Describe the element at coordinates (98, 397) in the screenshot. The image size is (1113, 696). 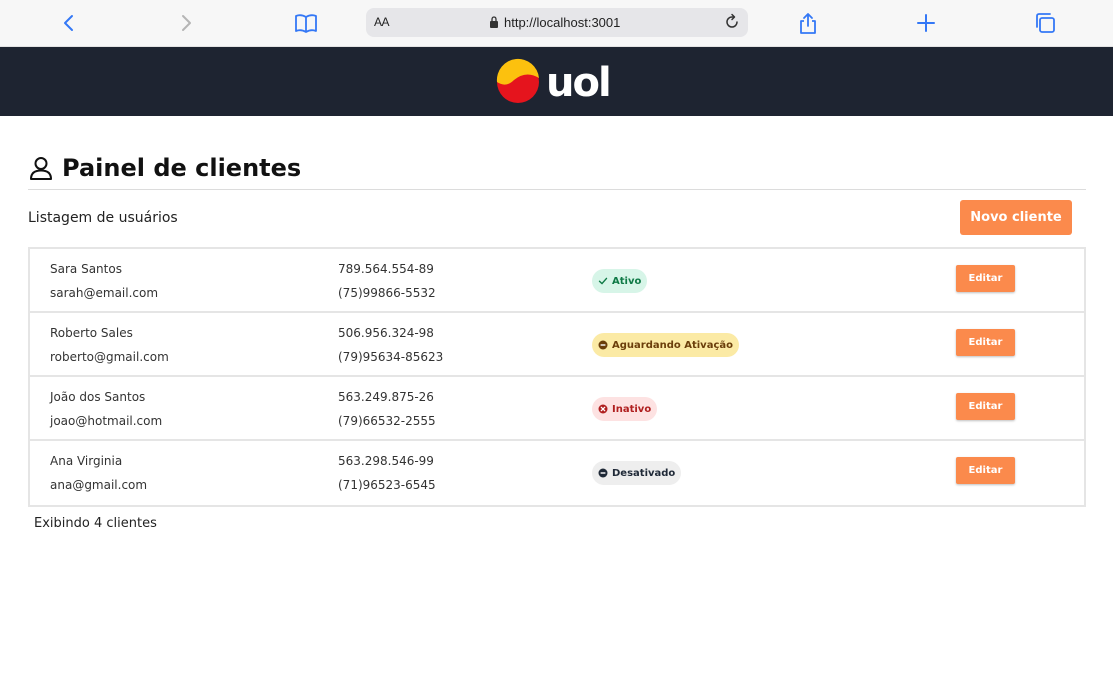
I see `client-name: João dos Santos` at that location.